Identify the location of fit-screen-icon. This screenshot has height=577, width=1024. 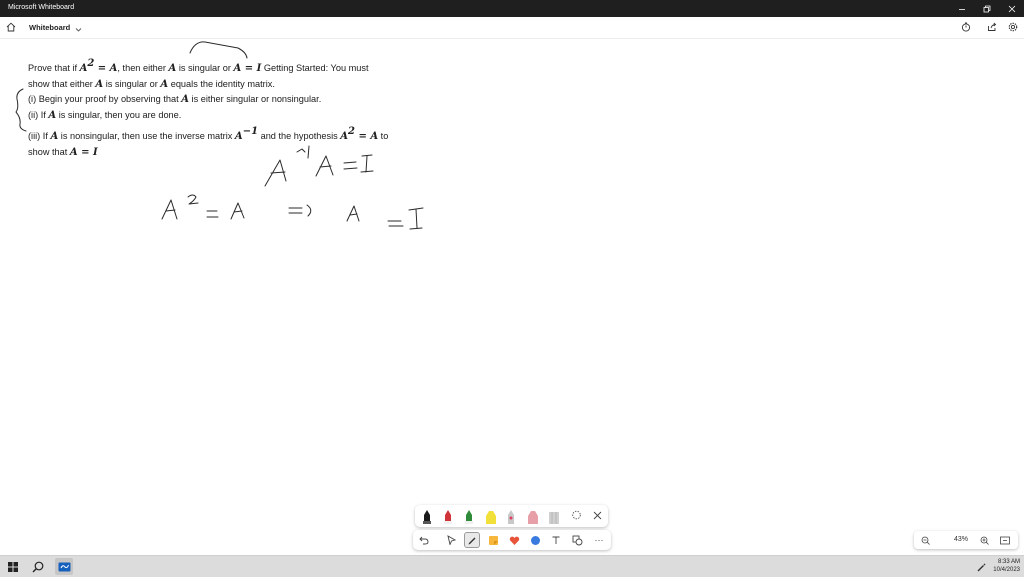
(1005, 540).